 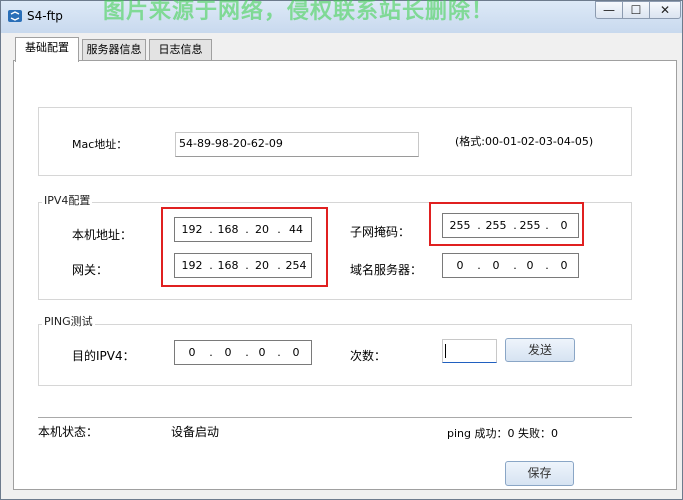 I want to click on gateway-label: 网关：, so click(x=90, y=270).